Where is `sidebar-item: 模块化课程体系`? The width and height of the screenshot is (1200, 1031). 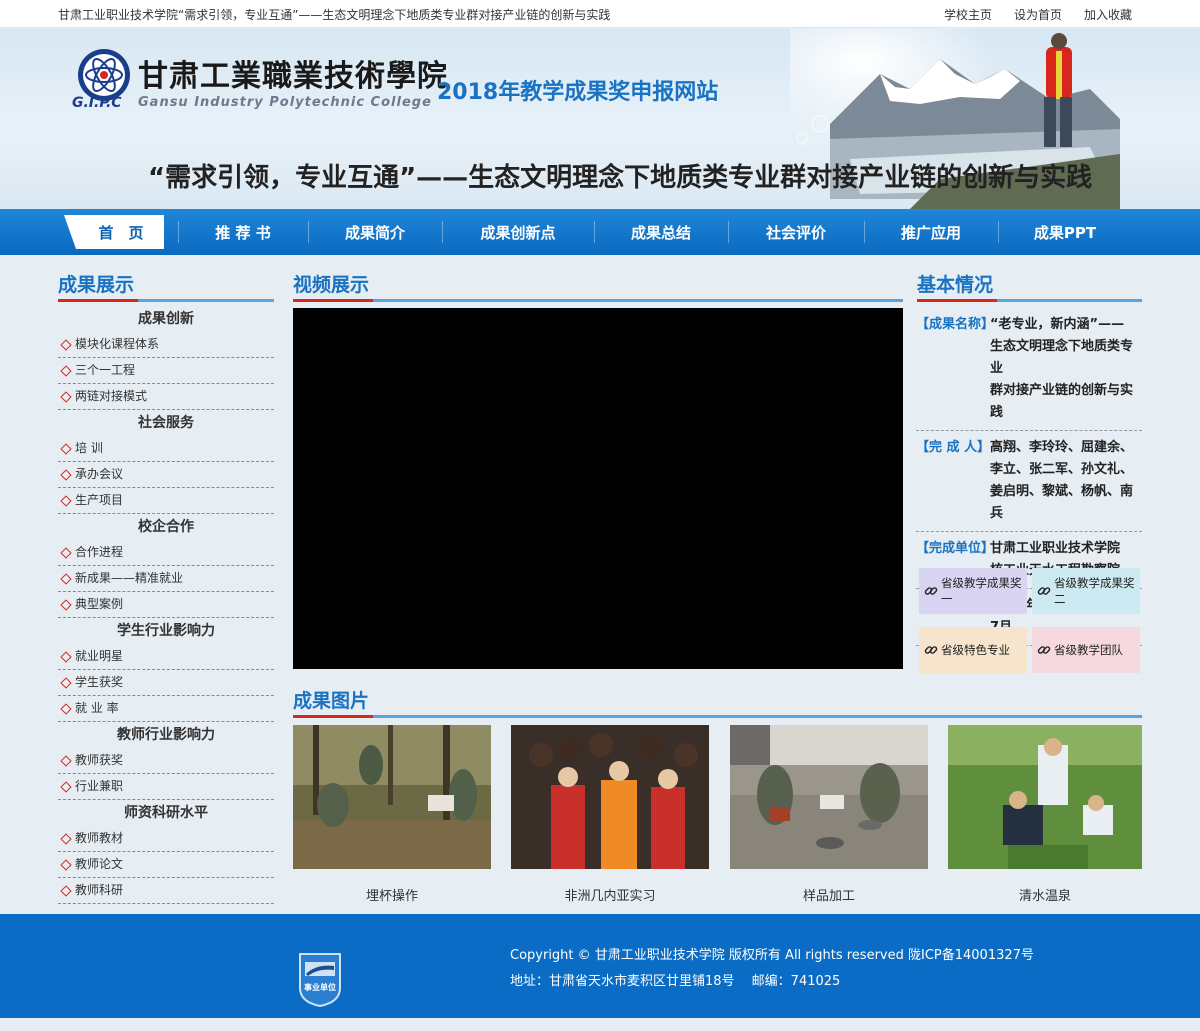
sidebar-item: 模块化课程体系 is located at coordinates (166, 345).